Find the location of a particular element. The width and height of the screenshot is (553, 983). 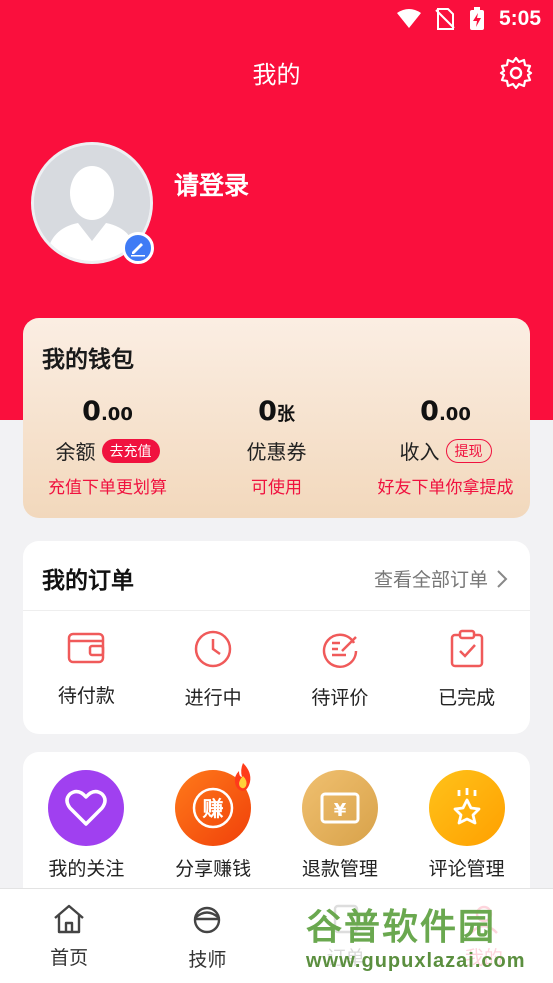

status-bar: 5:05 is located at coordinates (276, 19).